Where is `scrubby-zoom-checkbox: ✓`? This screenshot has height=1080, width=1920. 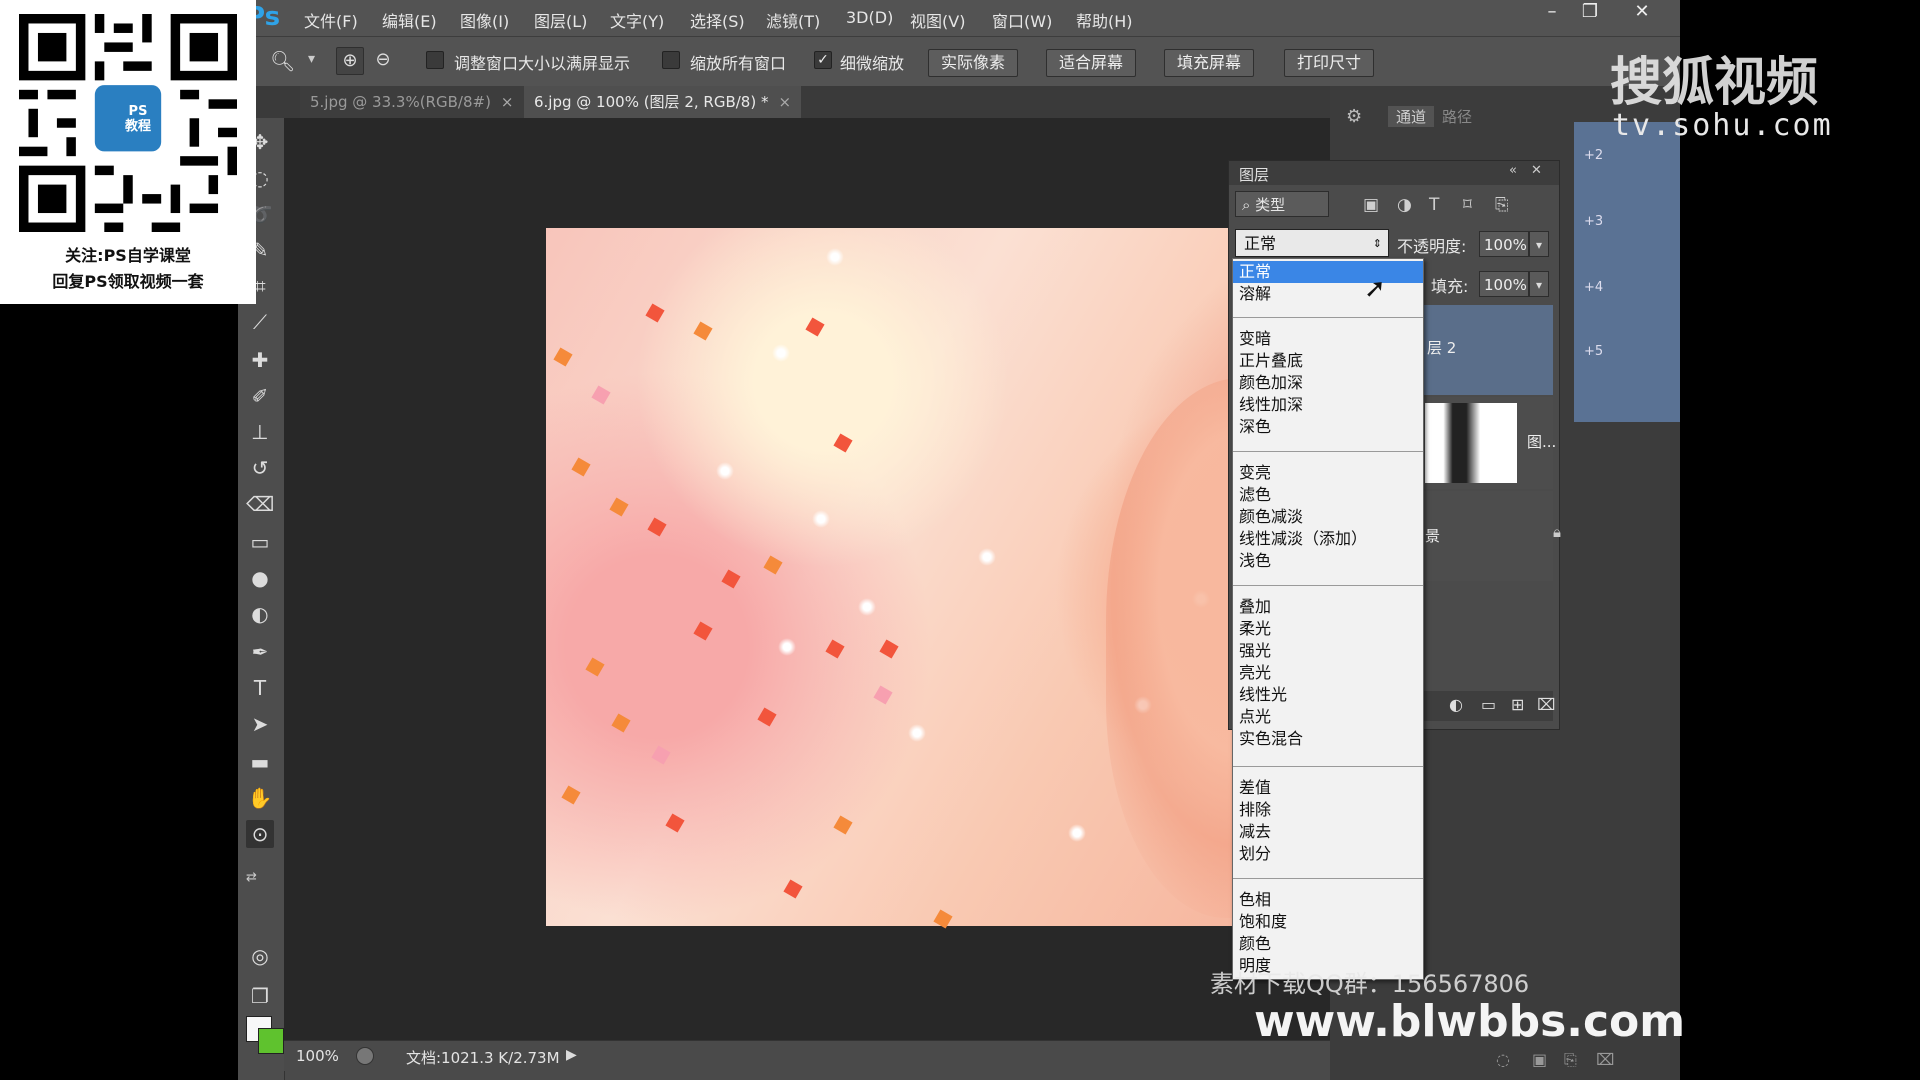
scrubby-zoom-checkbox: ✓ is located at coordinates (823, 60).